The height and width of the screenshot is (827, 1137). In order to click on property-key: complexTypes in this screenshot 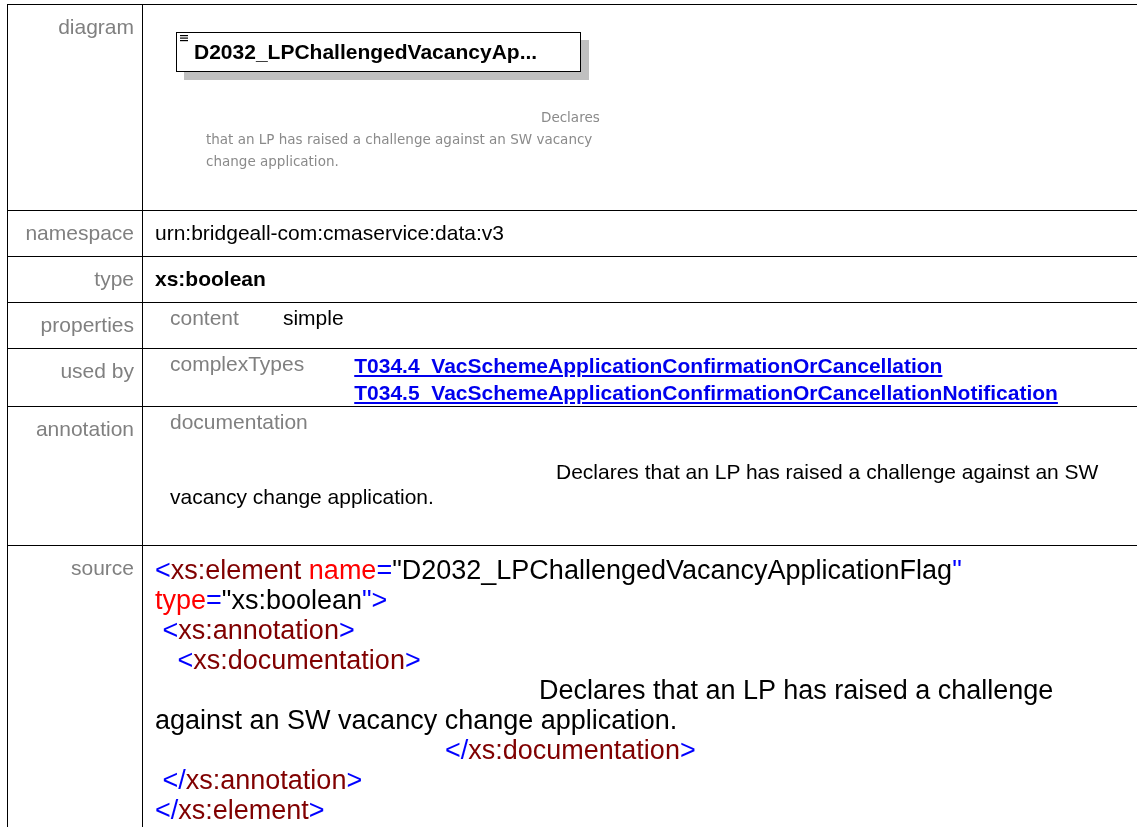, I will do `click(237, 379)`.